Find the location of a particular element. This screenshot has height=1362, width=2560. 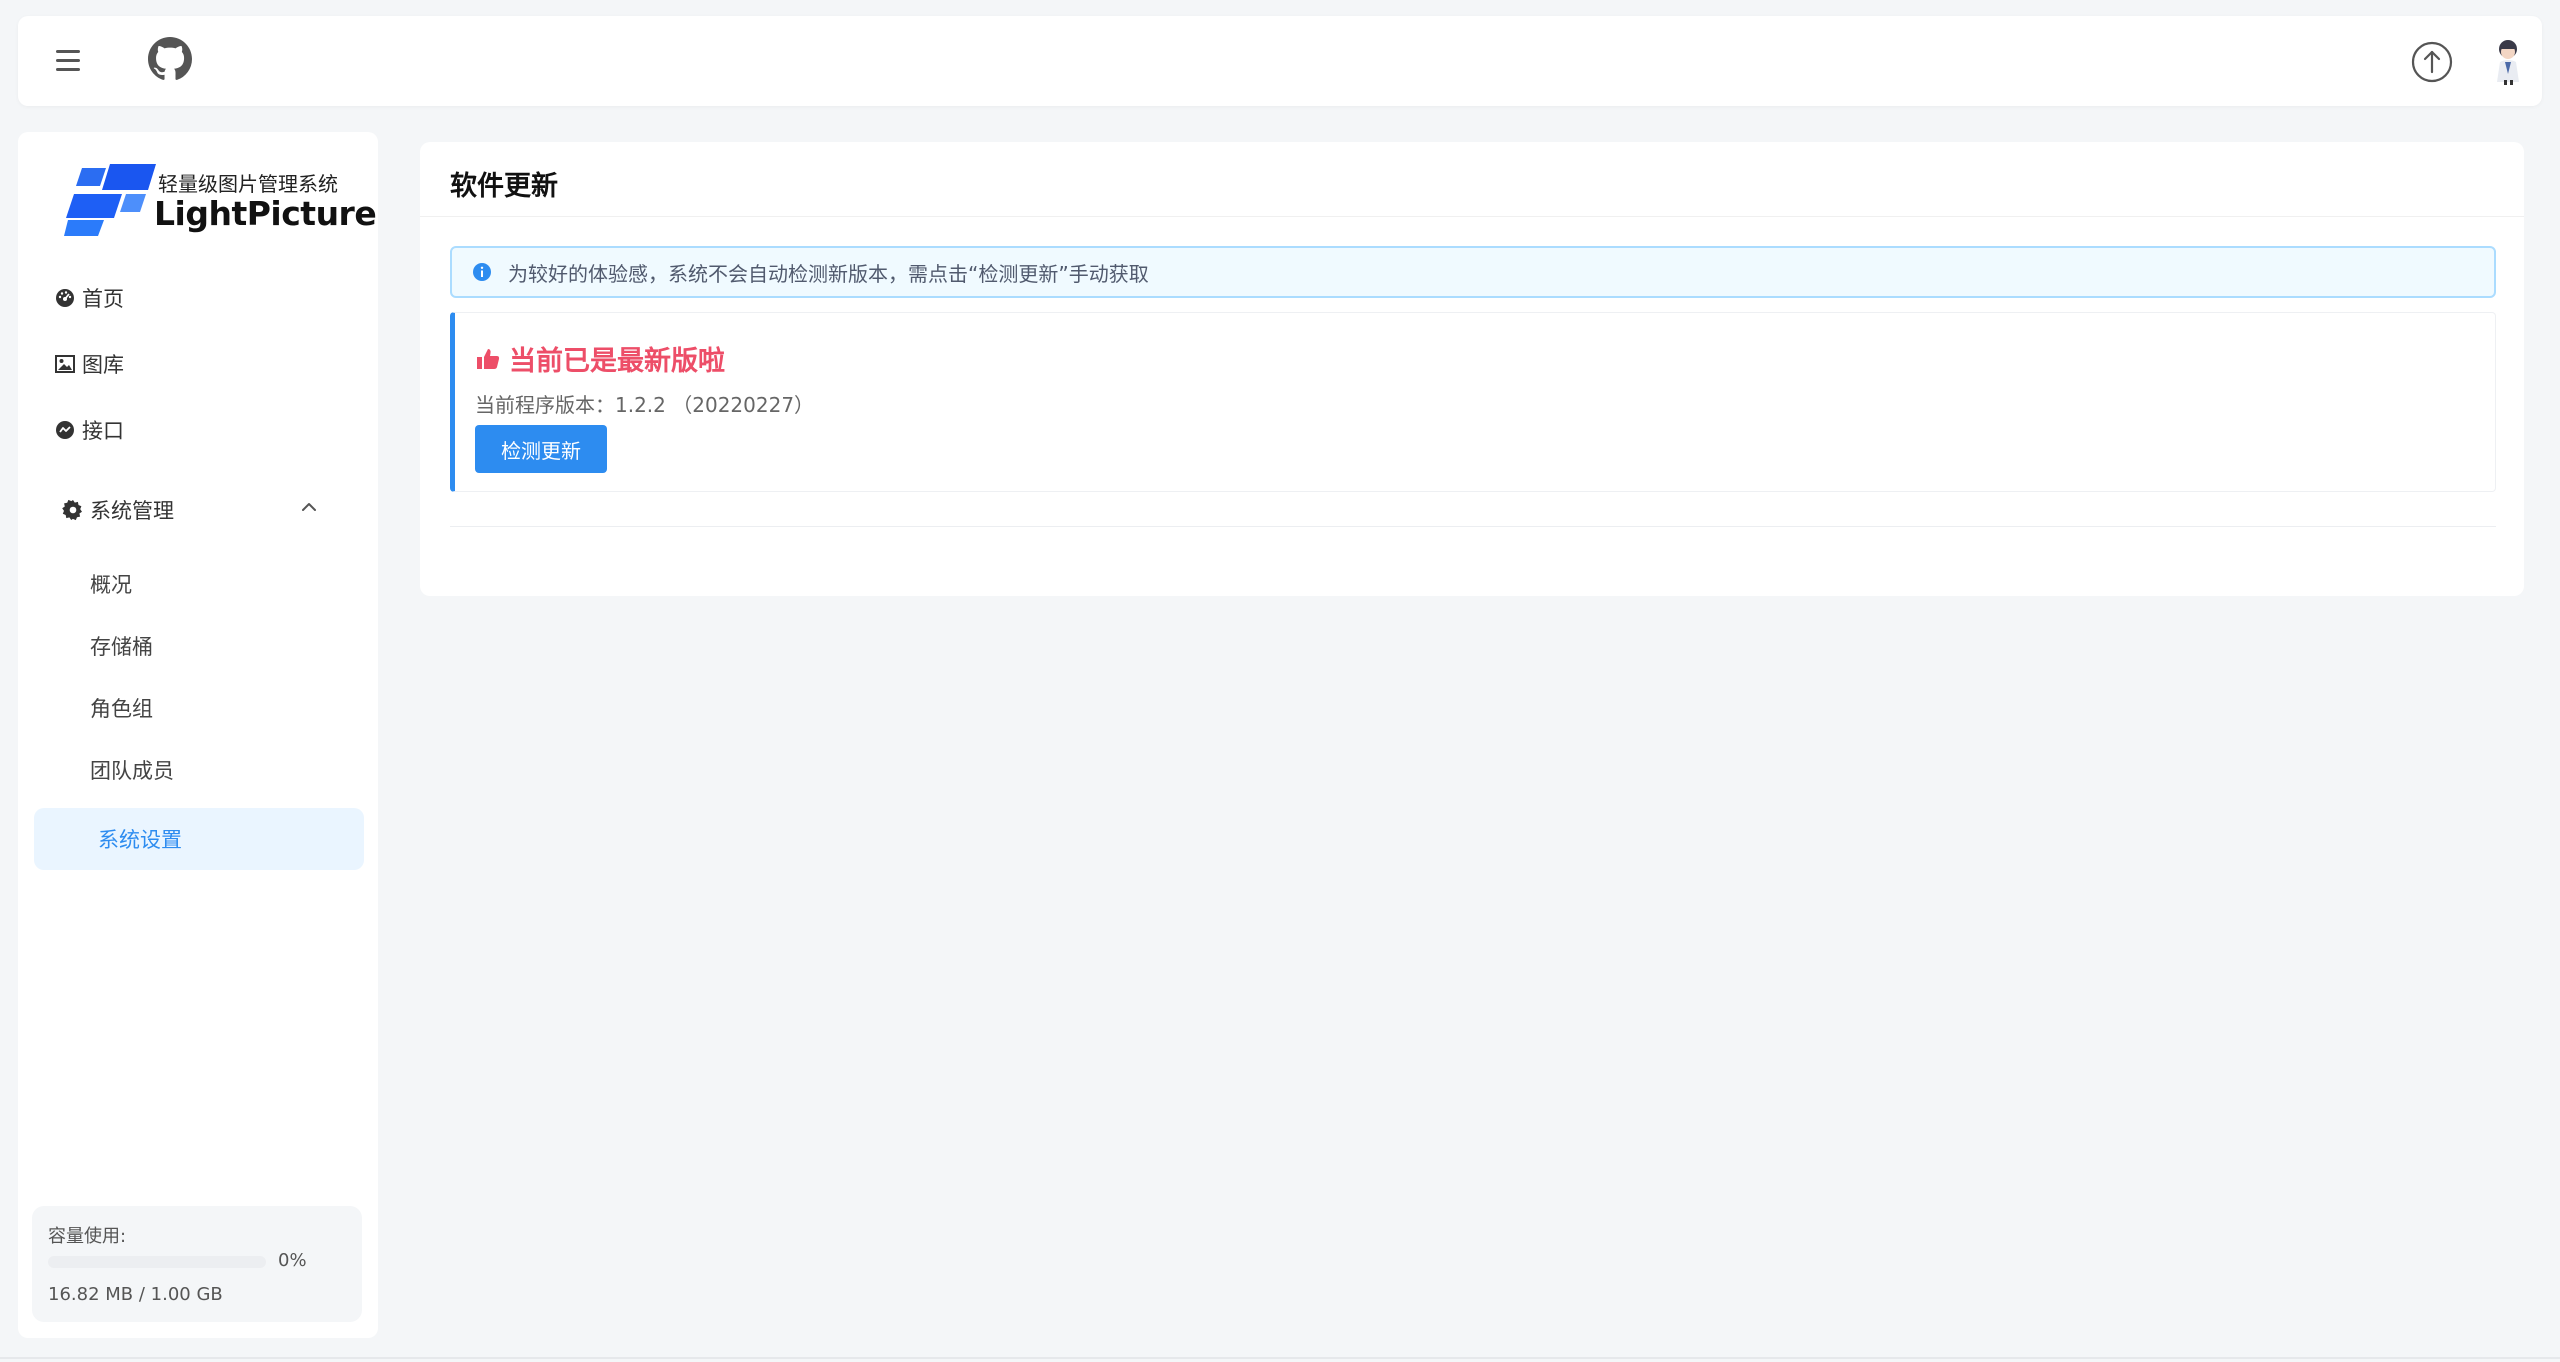

storage-usage-panel: 容量使用: 0% 16.82 MB / 1.00 GB is located at coordinates (197, 1264).